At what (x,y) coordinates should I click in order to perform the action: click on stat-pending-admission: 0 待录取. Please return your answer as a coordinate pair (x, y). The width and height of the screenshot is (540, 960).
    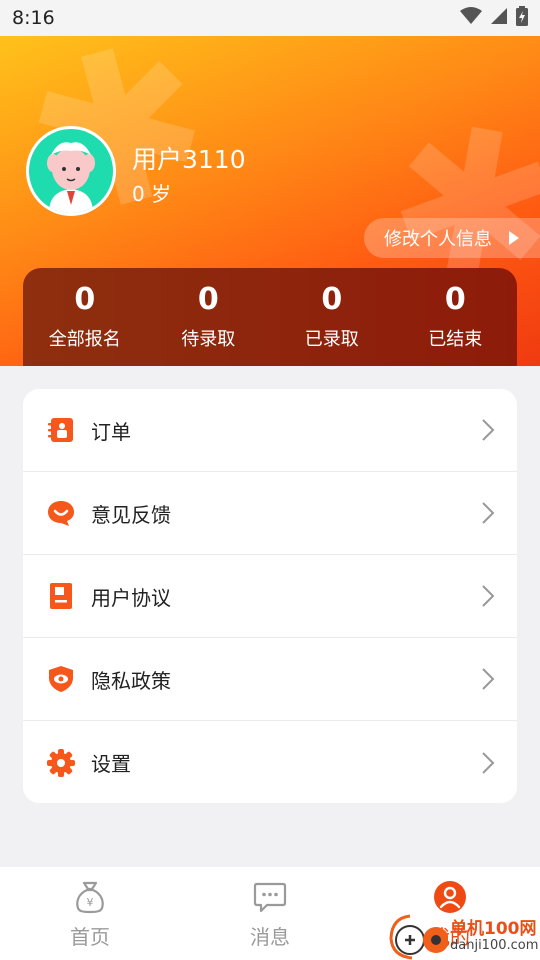
    Looking at the image, I should click on (209, 317).